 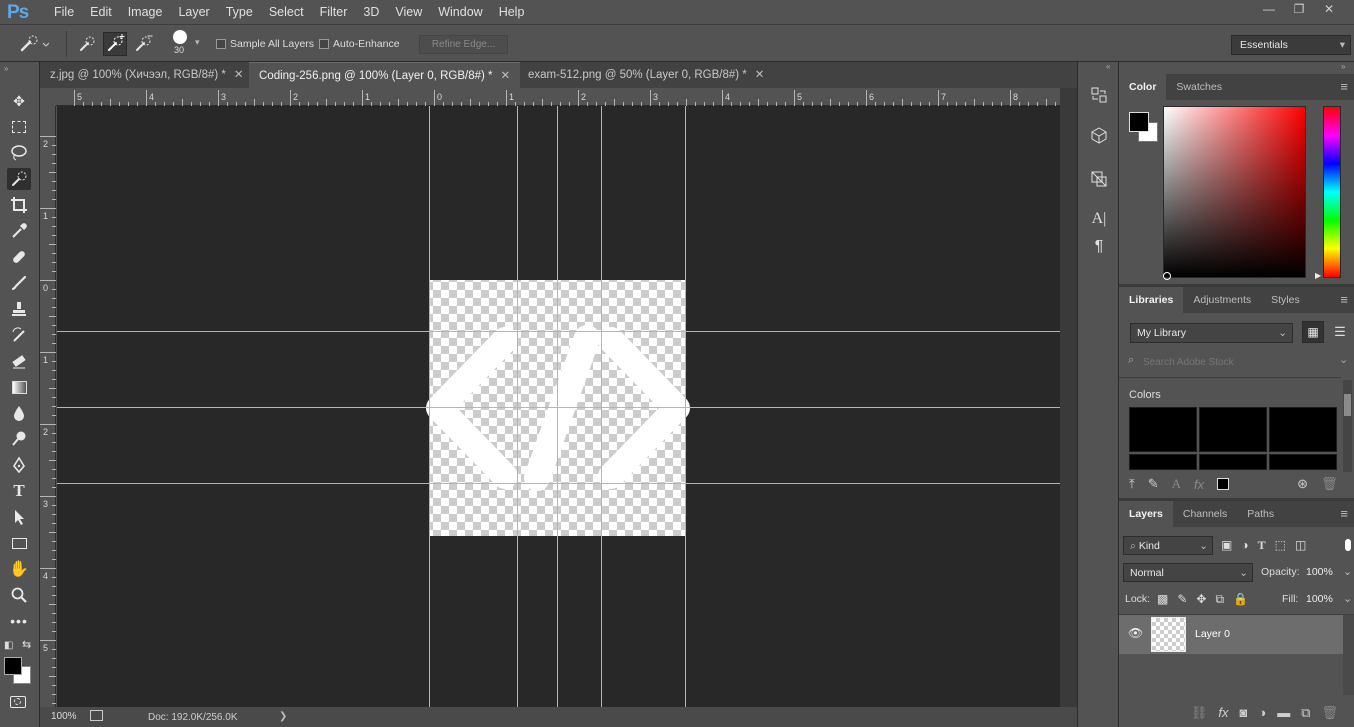 I want to click on creative-cloud-icon: ⊛, so click(x=1302, y=484).